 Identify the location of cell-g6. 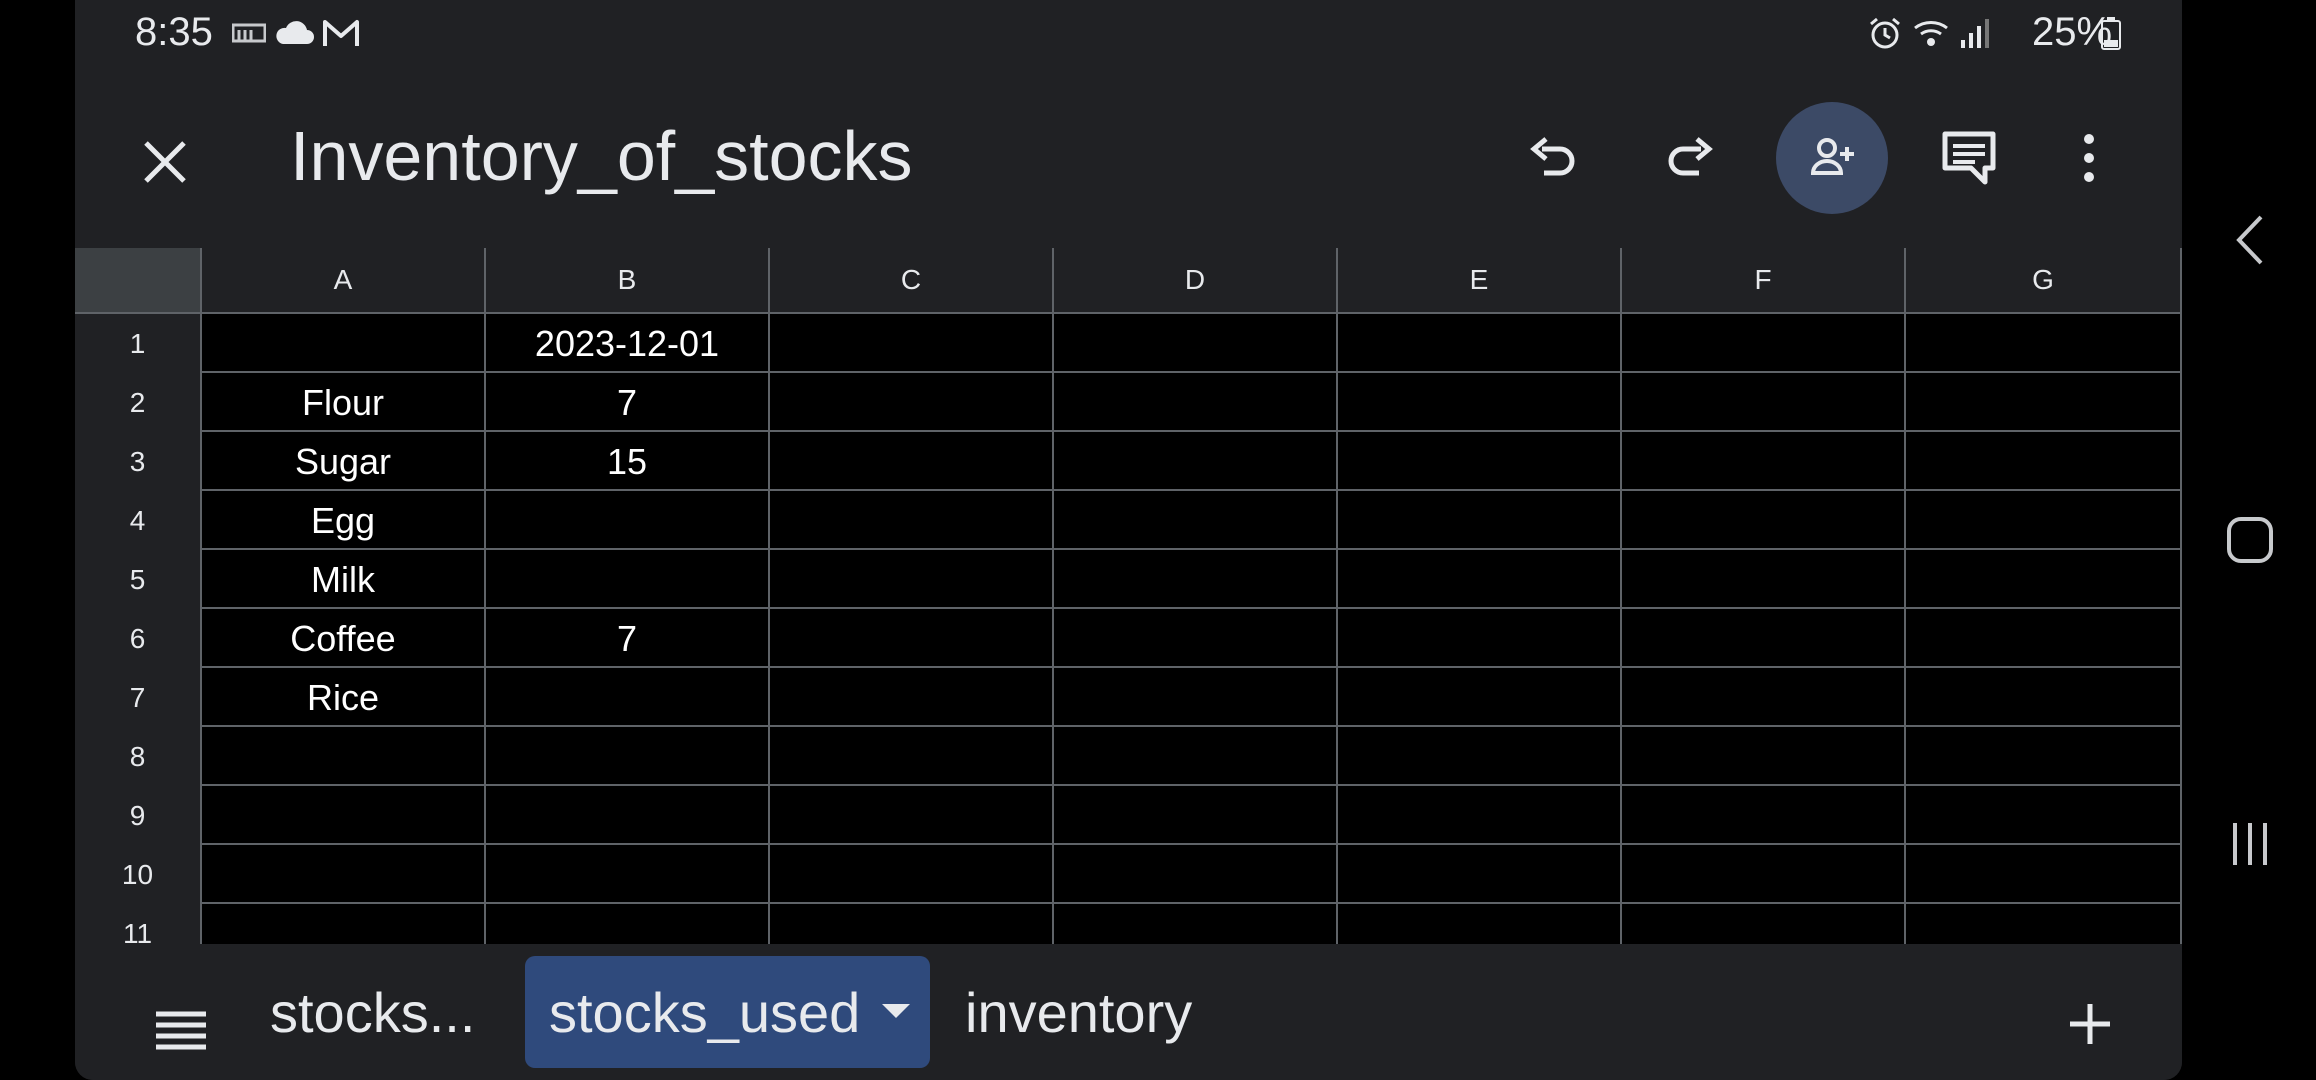
(2044, 638).